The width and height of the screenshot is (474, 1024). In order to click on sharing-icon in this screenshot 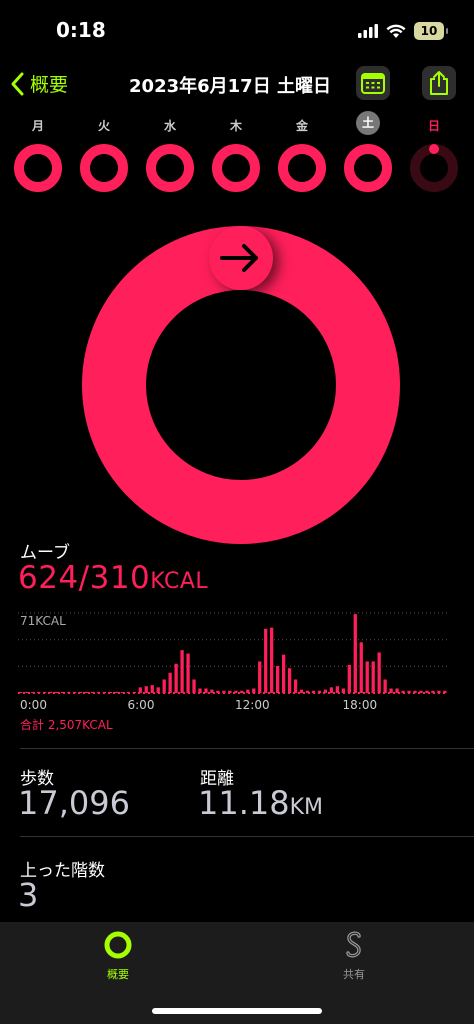, I will do `click(353, 944)`.